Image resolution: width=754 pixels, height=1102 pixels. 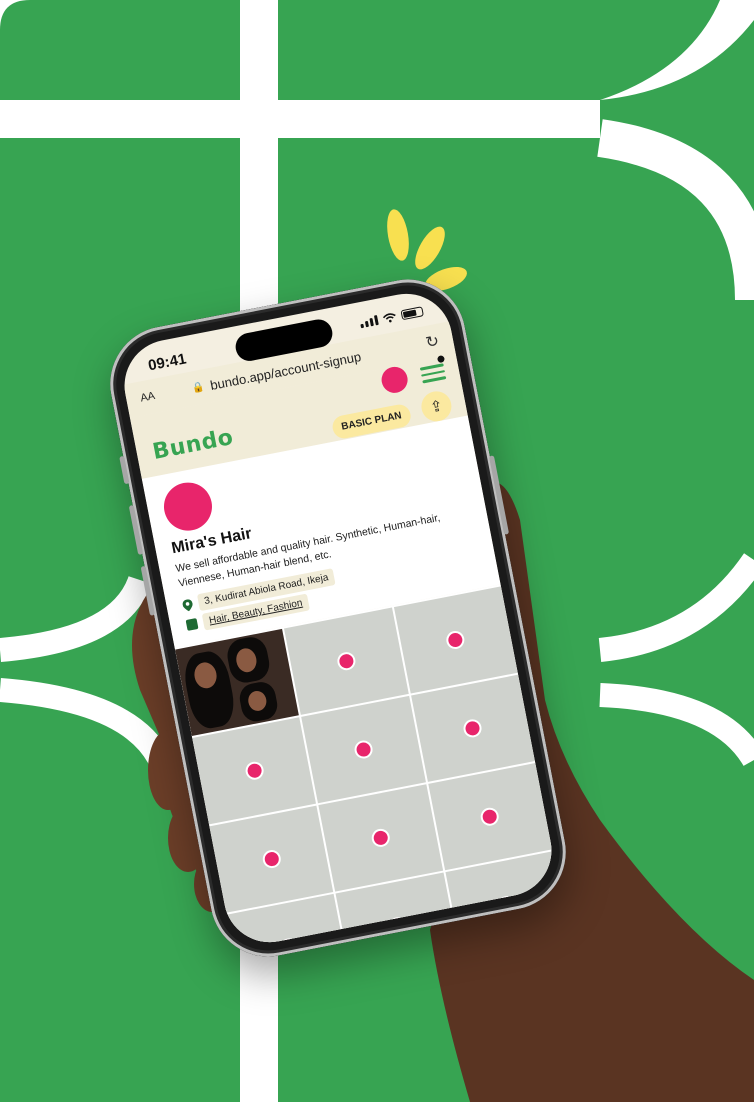 I want to click on location-pin-icon, so click(x=187, y=604).